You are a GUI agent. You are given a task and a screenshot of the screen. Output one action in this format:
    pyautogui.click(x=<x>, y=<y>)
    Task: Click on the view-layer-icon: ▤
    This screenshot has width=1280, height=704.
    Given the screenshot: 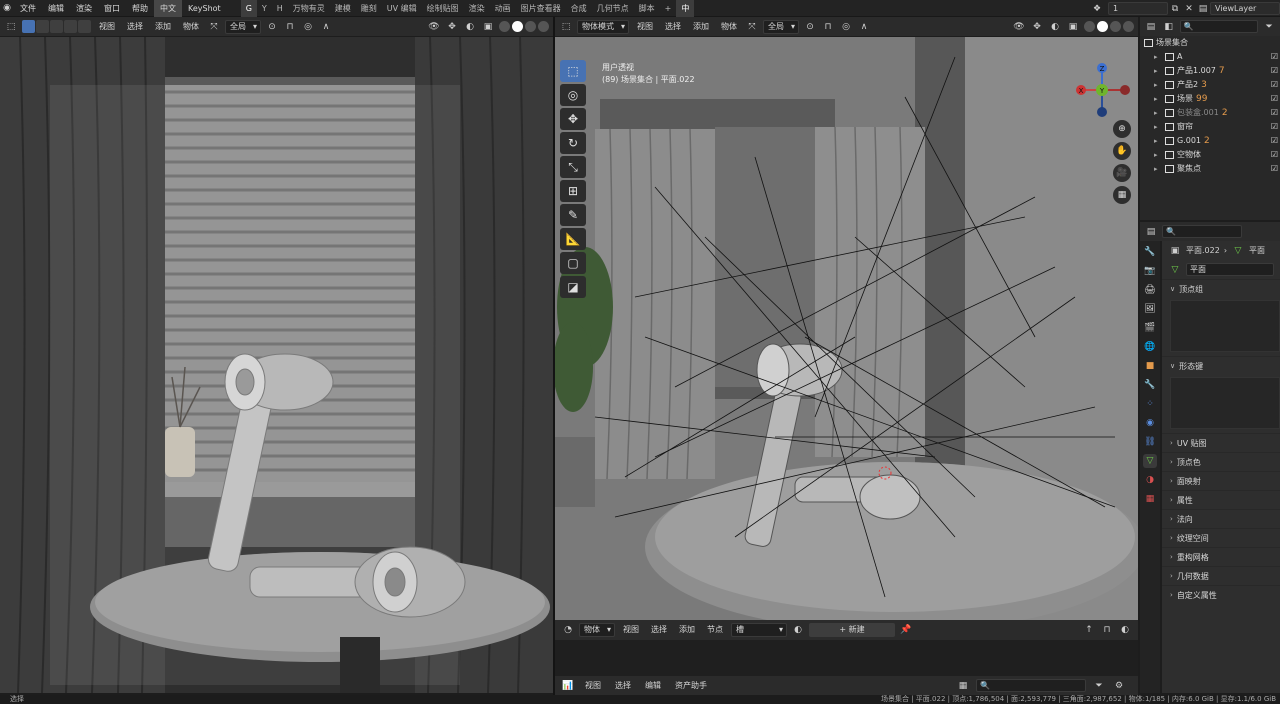 What is the action you would take?
    pyautogui.click(x=1203, y=8)
    